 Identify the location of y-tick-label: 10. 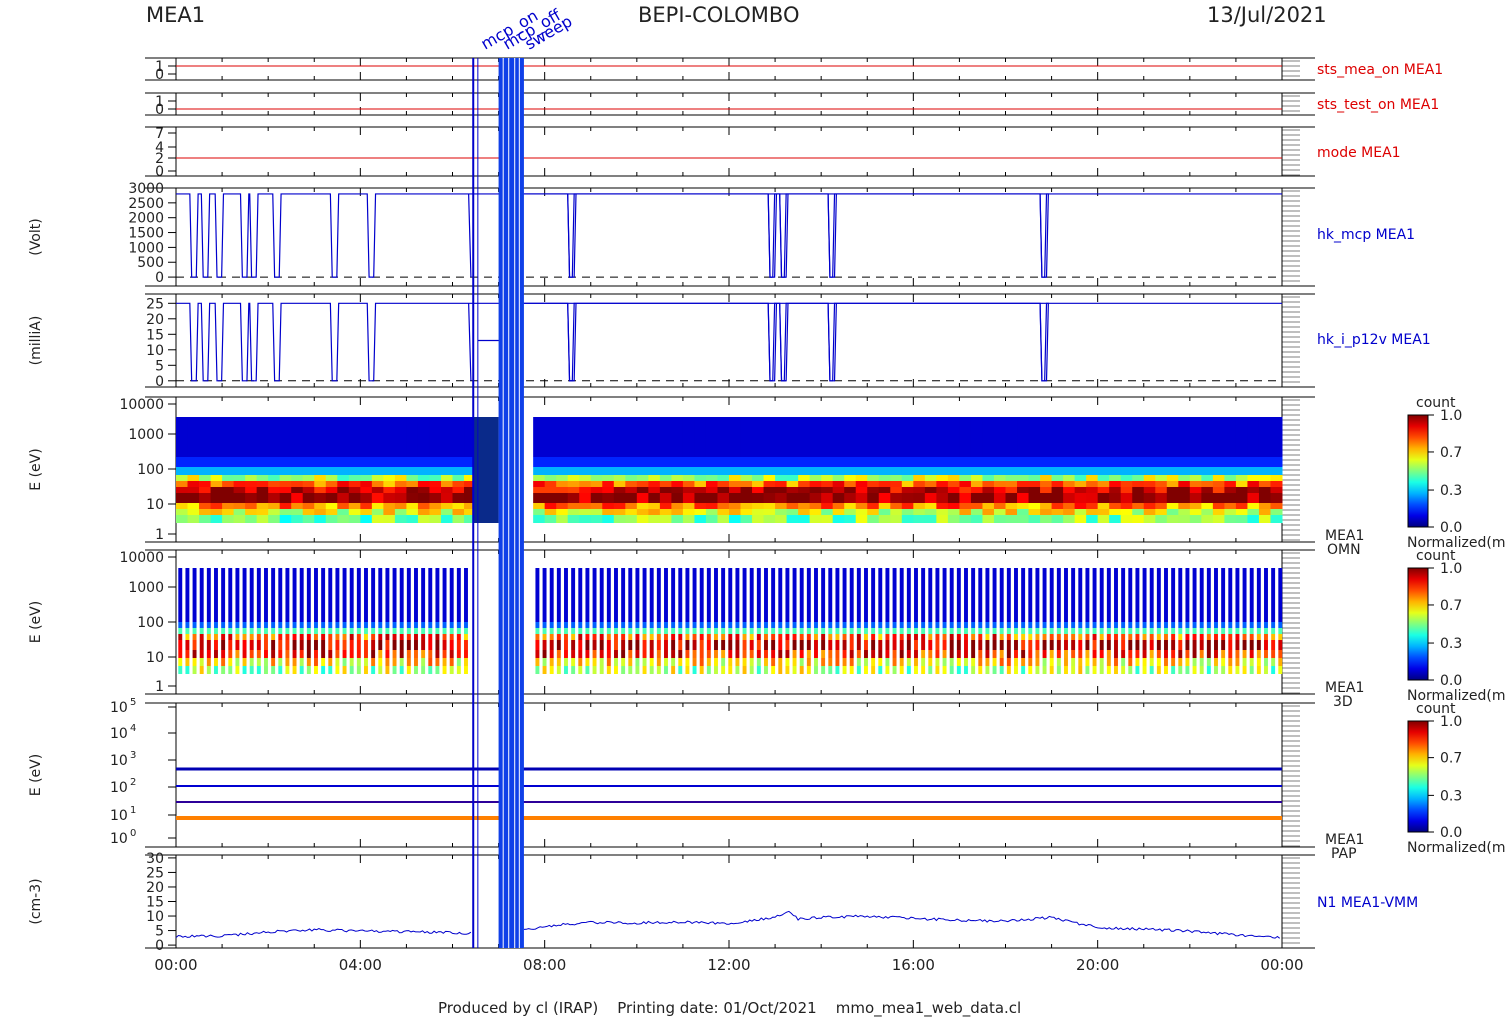
(155, 351).